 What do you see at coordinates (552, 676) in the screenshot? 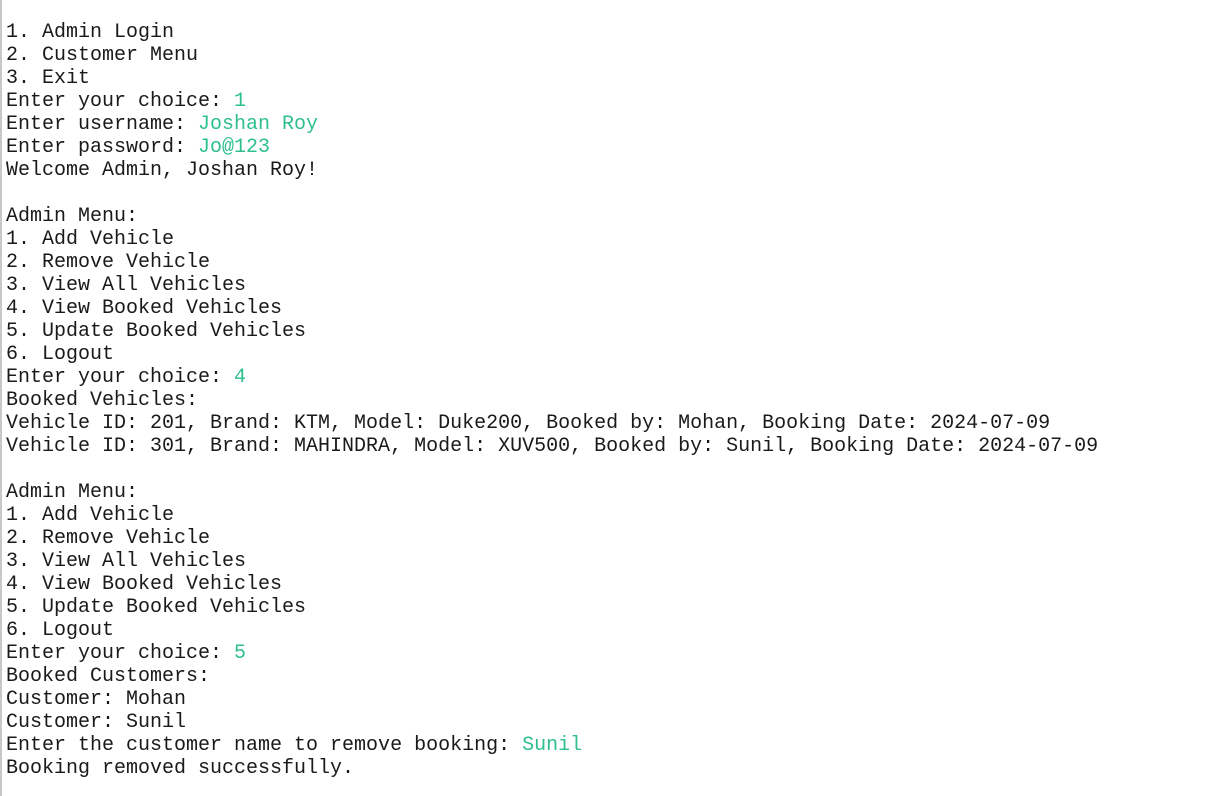
I see `console-line: Booked Customers:` at bounding box center [552, 676].